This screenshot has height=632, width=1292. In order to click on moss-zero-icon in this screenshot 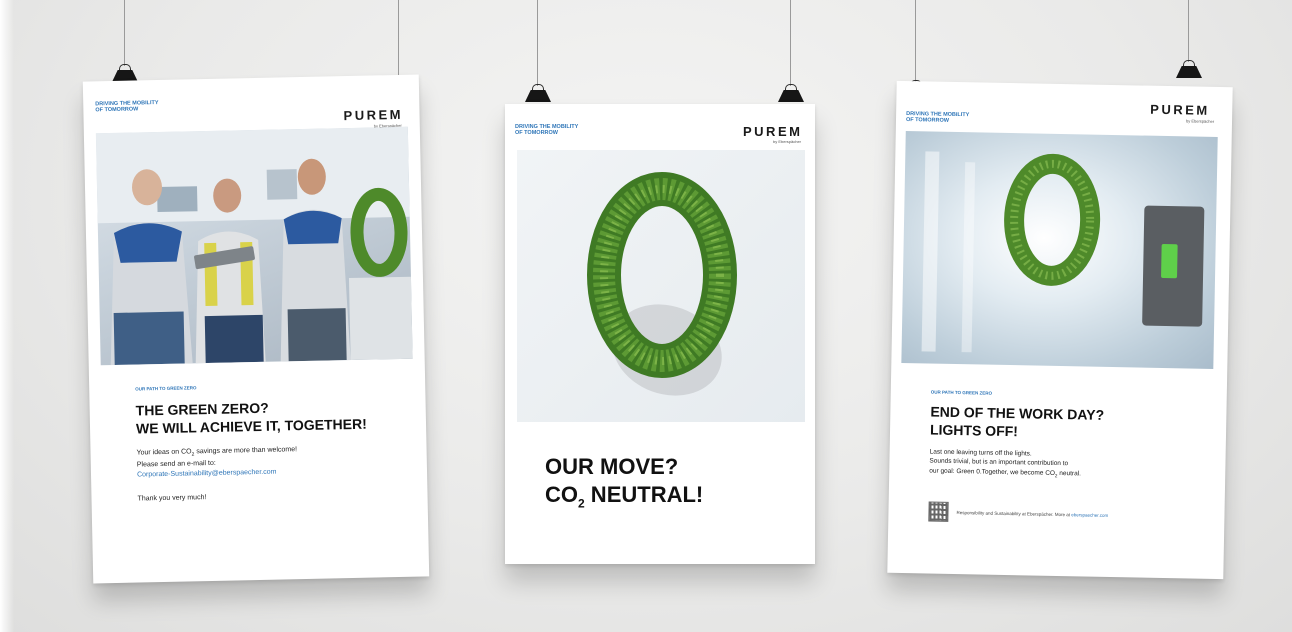, I will do `click(1052, 219)`.